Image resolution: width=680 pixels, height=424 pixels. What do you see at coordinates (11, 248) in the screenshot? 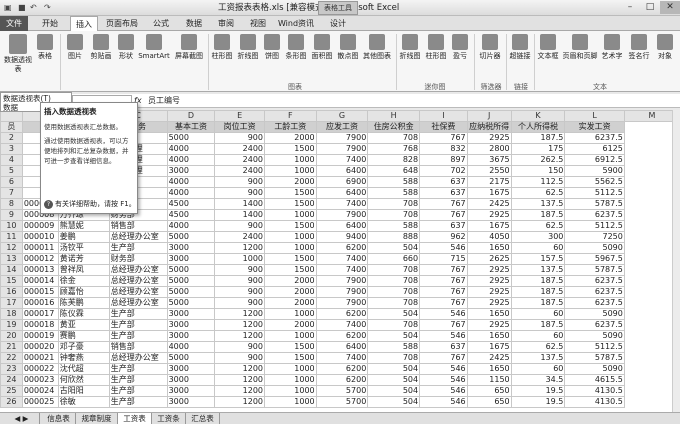
I see `row-header: 12` at bounding box center [11, 248].